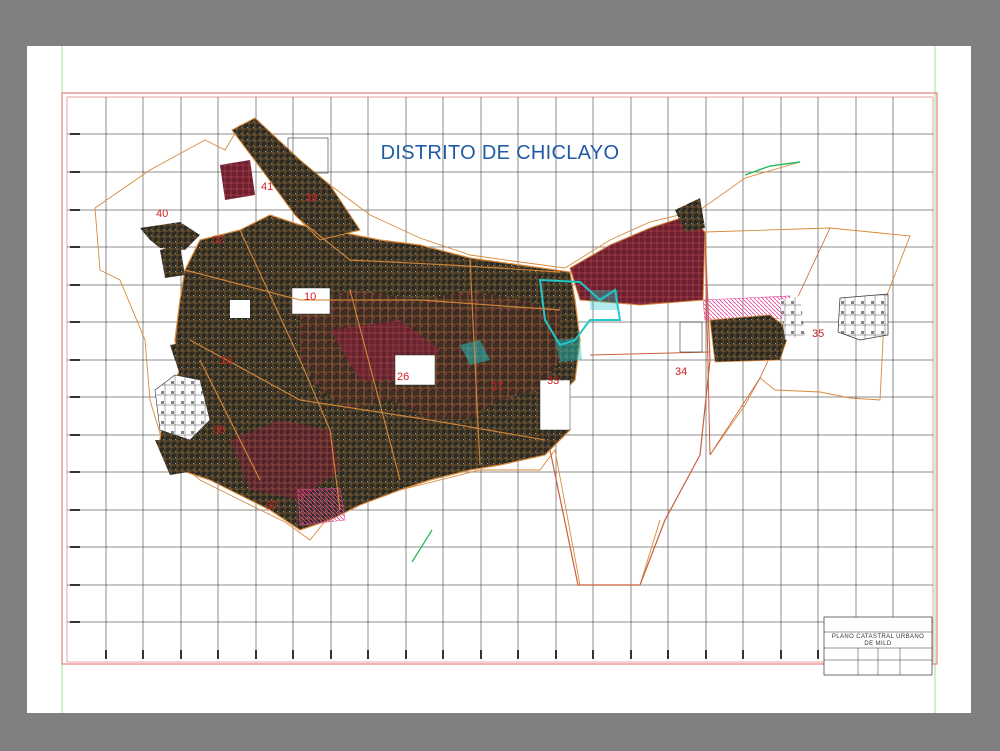 The height and width of the screenshot is (751, 1000). I want to click on zone-label-26: 26, so click(403, 377).